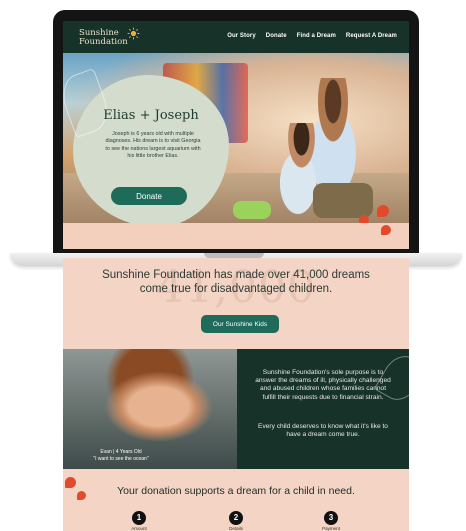 This screenshot has height=531, width=466. I want to click on nav-link-find-a-dream: Find a Dream, so click(316, 36).